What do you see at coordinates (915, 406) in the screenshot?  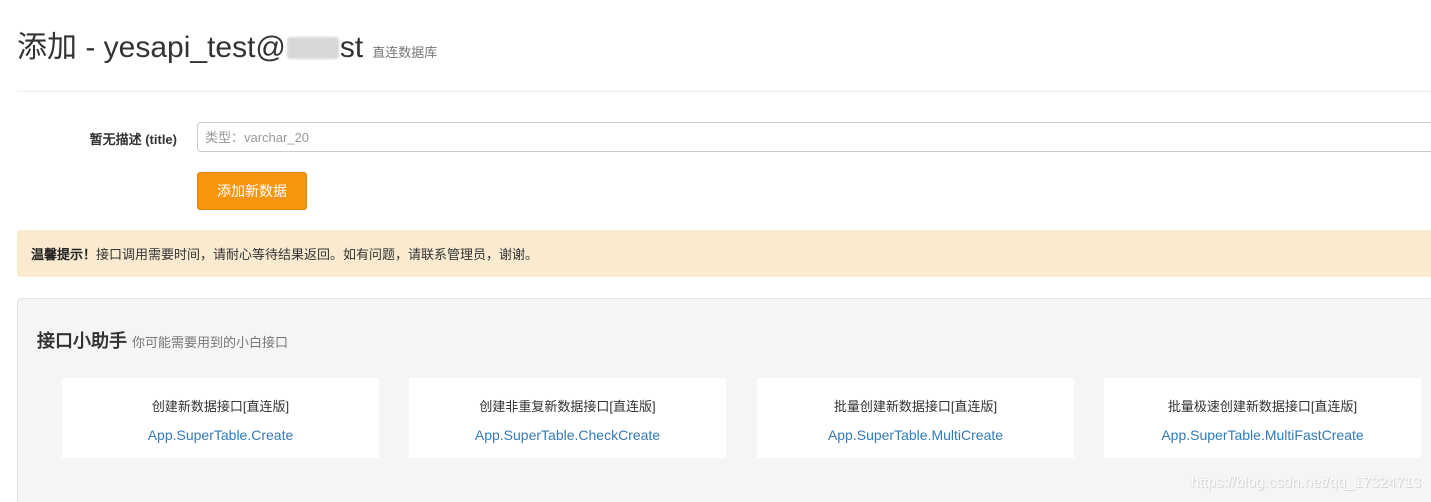 I see `api-card-name: 批量创建新数据接口[直连版]` at bounding box center [915, 406].